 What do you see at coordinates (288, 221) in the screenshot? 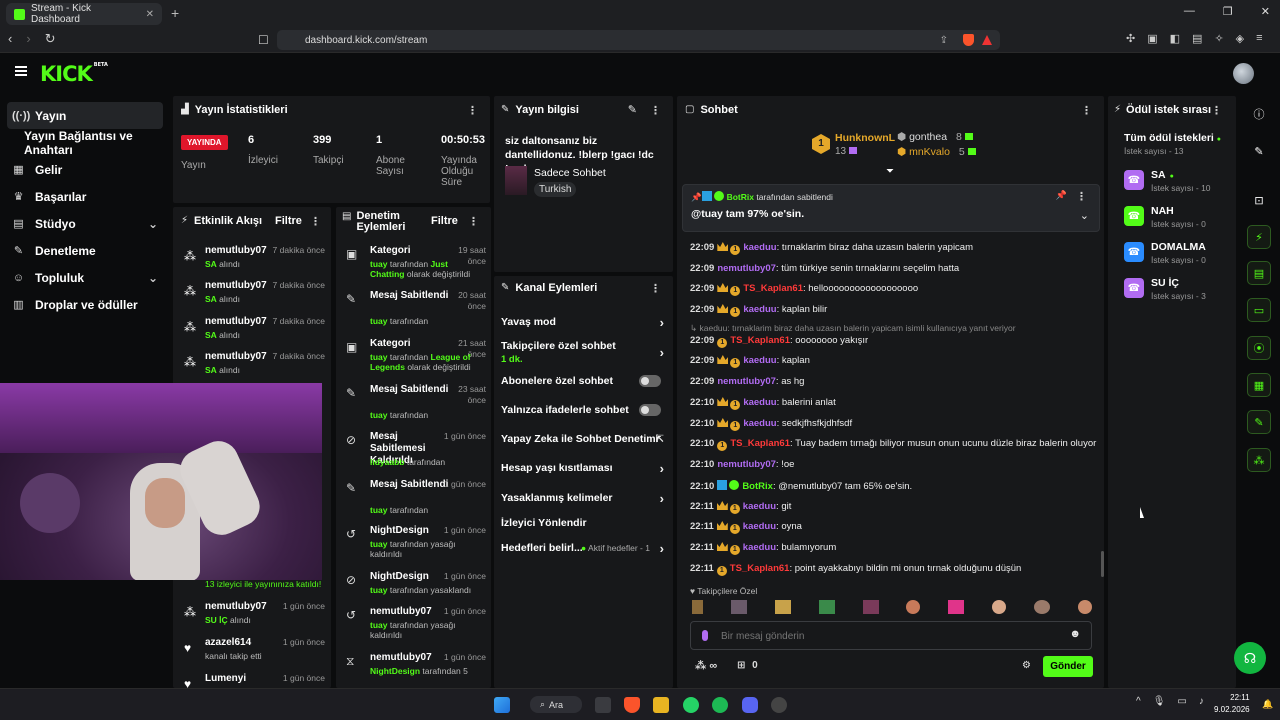
I see `activity-filter-button: Filtre` at bounding box center [288, 221].